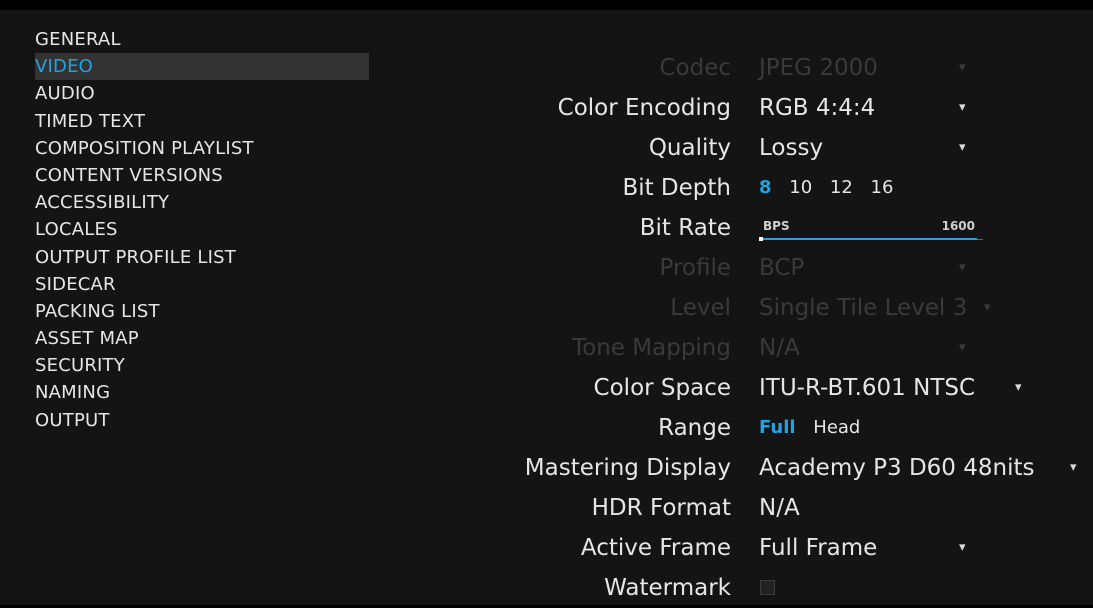 The height and width of the screenshot is (608, 1093). I want to click on bit-rate-max-value: 1600, so click(958, 226).